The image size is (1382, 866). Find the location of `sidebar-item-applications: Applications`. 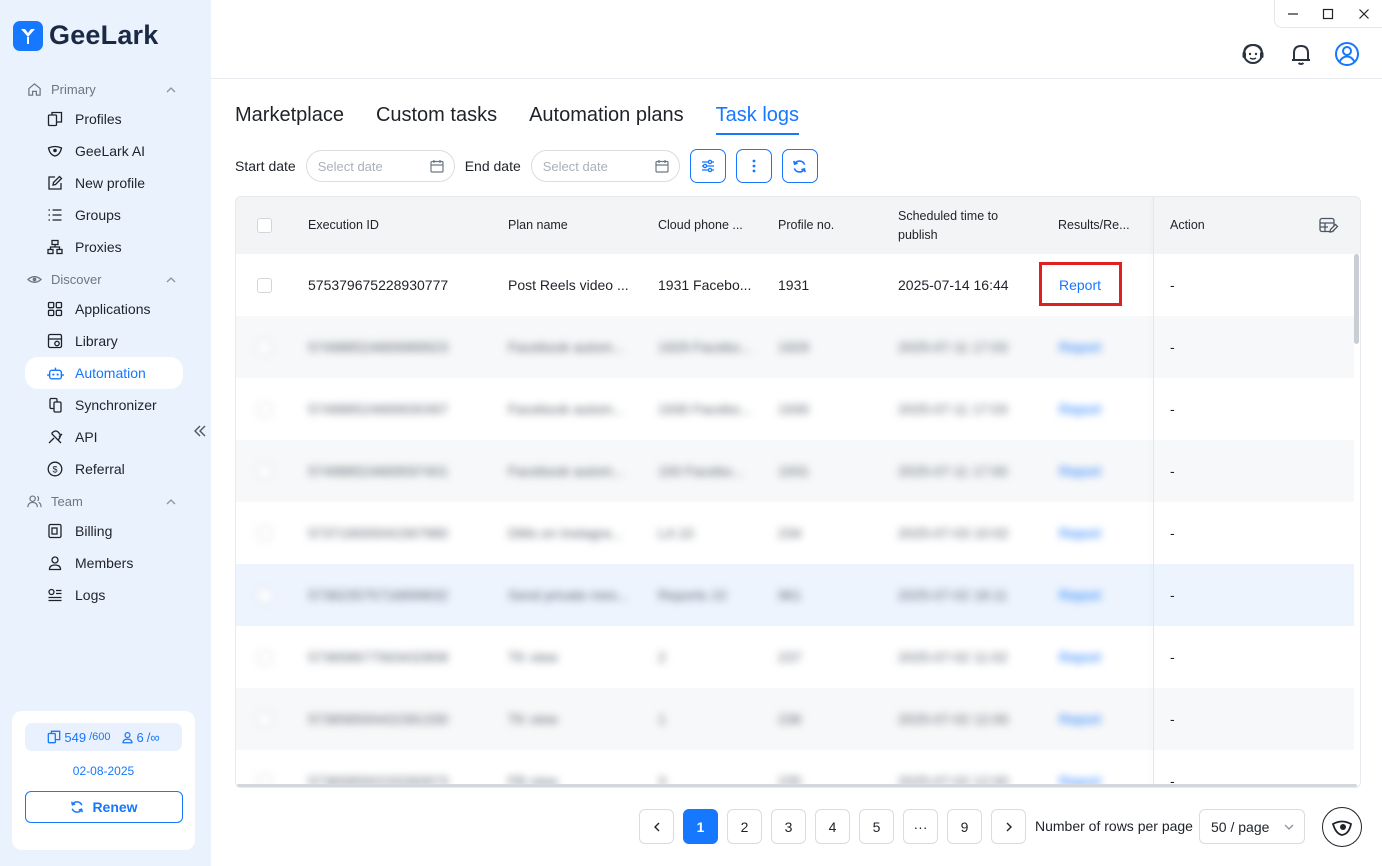

sidebar-item-applications: Applications is located at coordinates (104, 309).